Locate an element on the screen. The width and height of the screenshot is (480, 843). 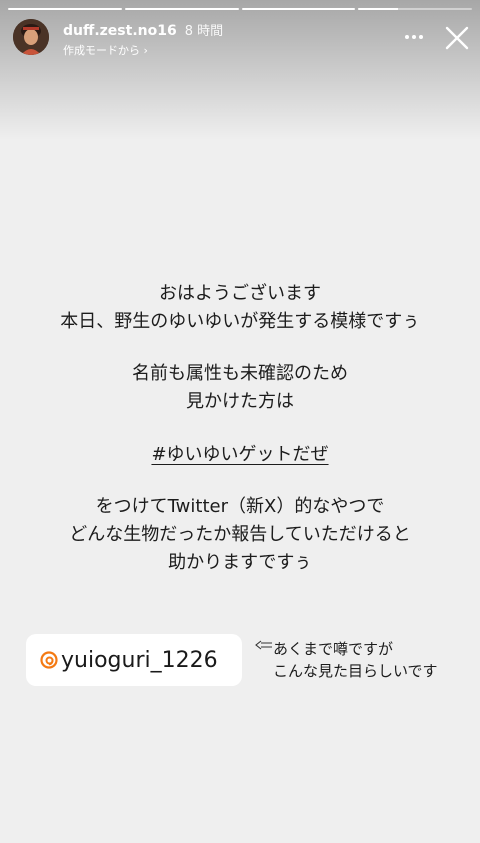
story-header: duff.zest.no16 8 時間 作成モードから › is located at coordinates (241, 38).